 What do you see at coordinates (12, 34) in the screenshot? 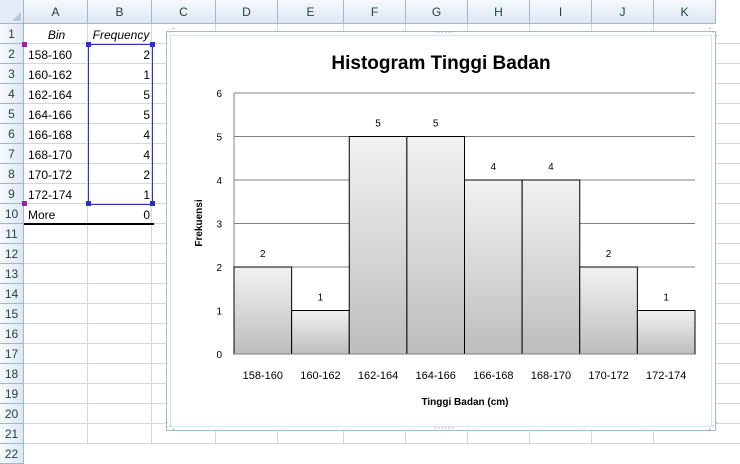
I see `row-header-1: 1` at bounding box center [12, 34].